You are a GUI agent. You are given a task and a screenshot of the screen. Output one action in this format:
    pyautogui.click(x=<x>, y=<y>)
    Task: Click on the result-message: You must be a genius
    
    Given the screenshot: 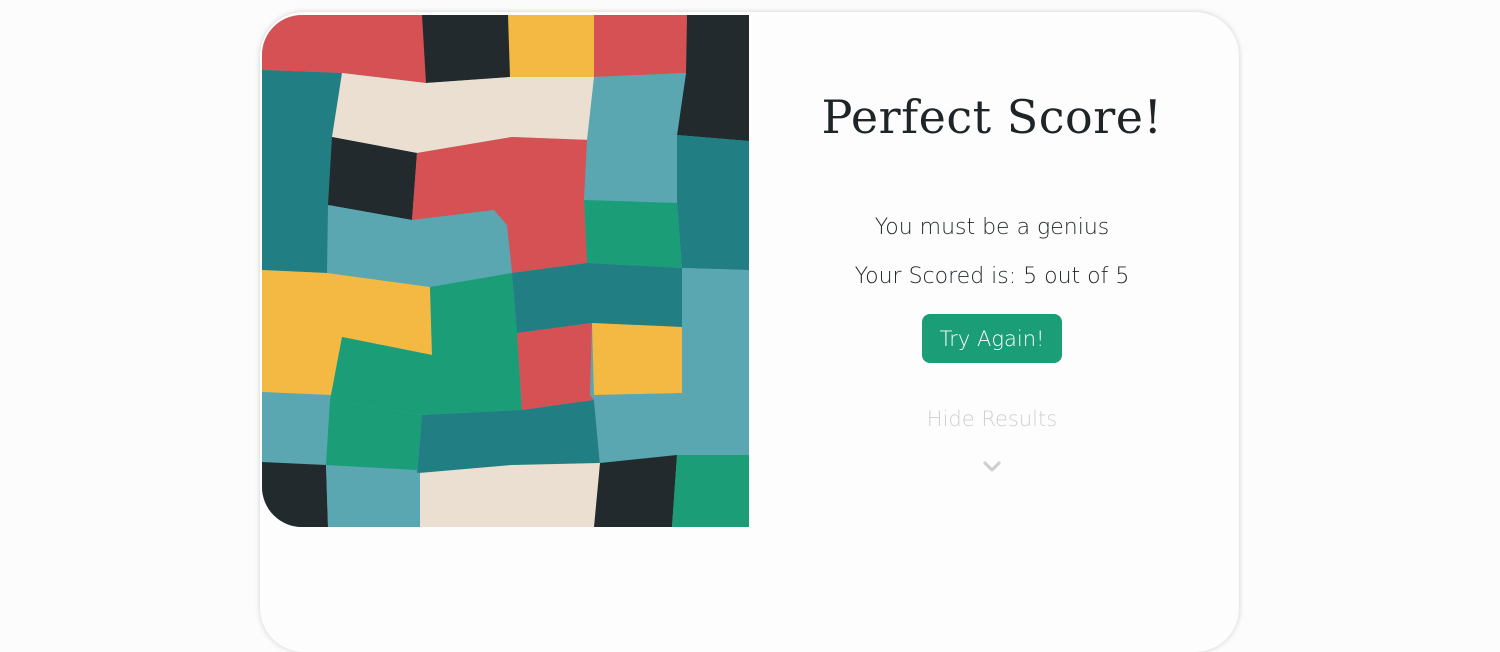 What is the action you would take?
    pyautogui.click(x=992, y=227)
    